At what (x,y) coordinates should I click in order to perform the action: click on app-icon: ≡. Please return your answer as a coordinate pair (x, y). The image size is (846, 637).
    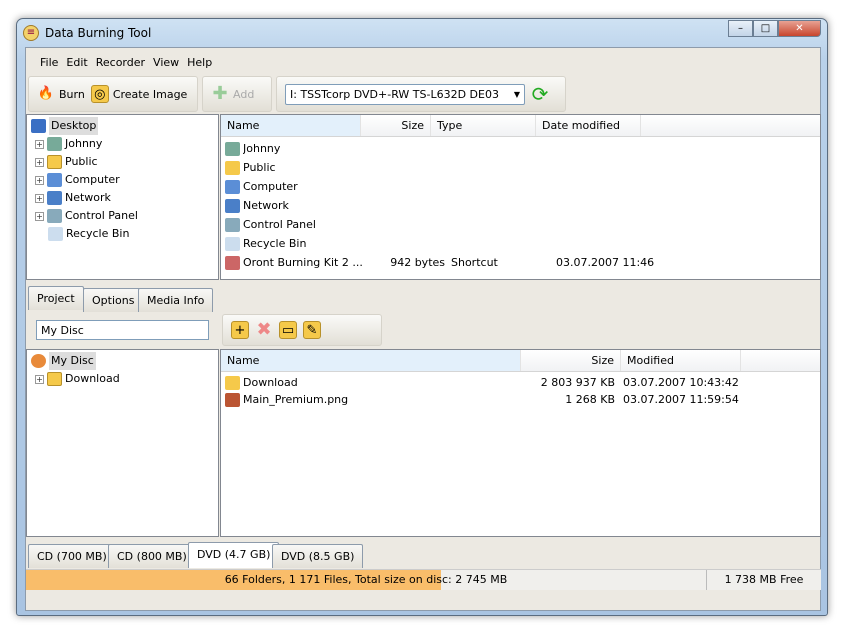
    Looking at the image, I should click on (31, 33).